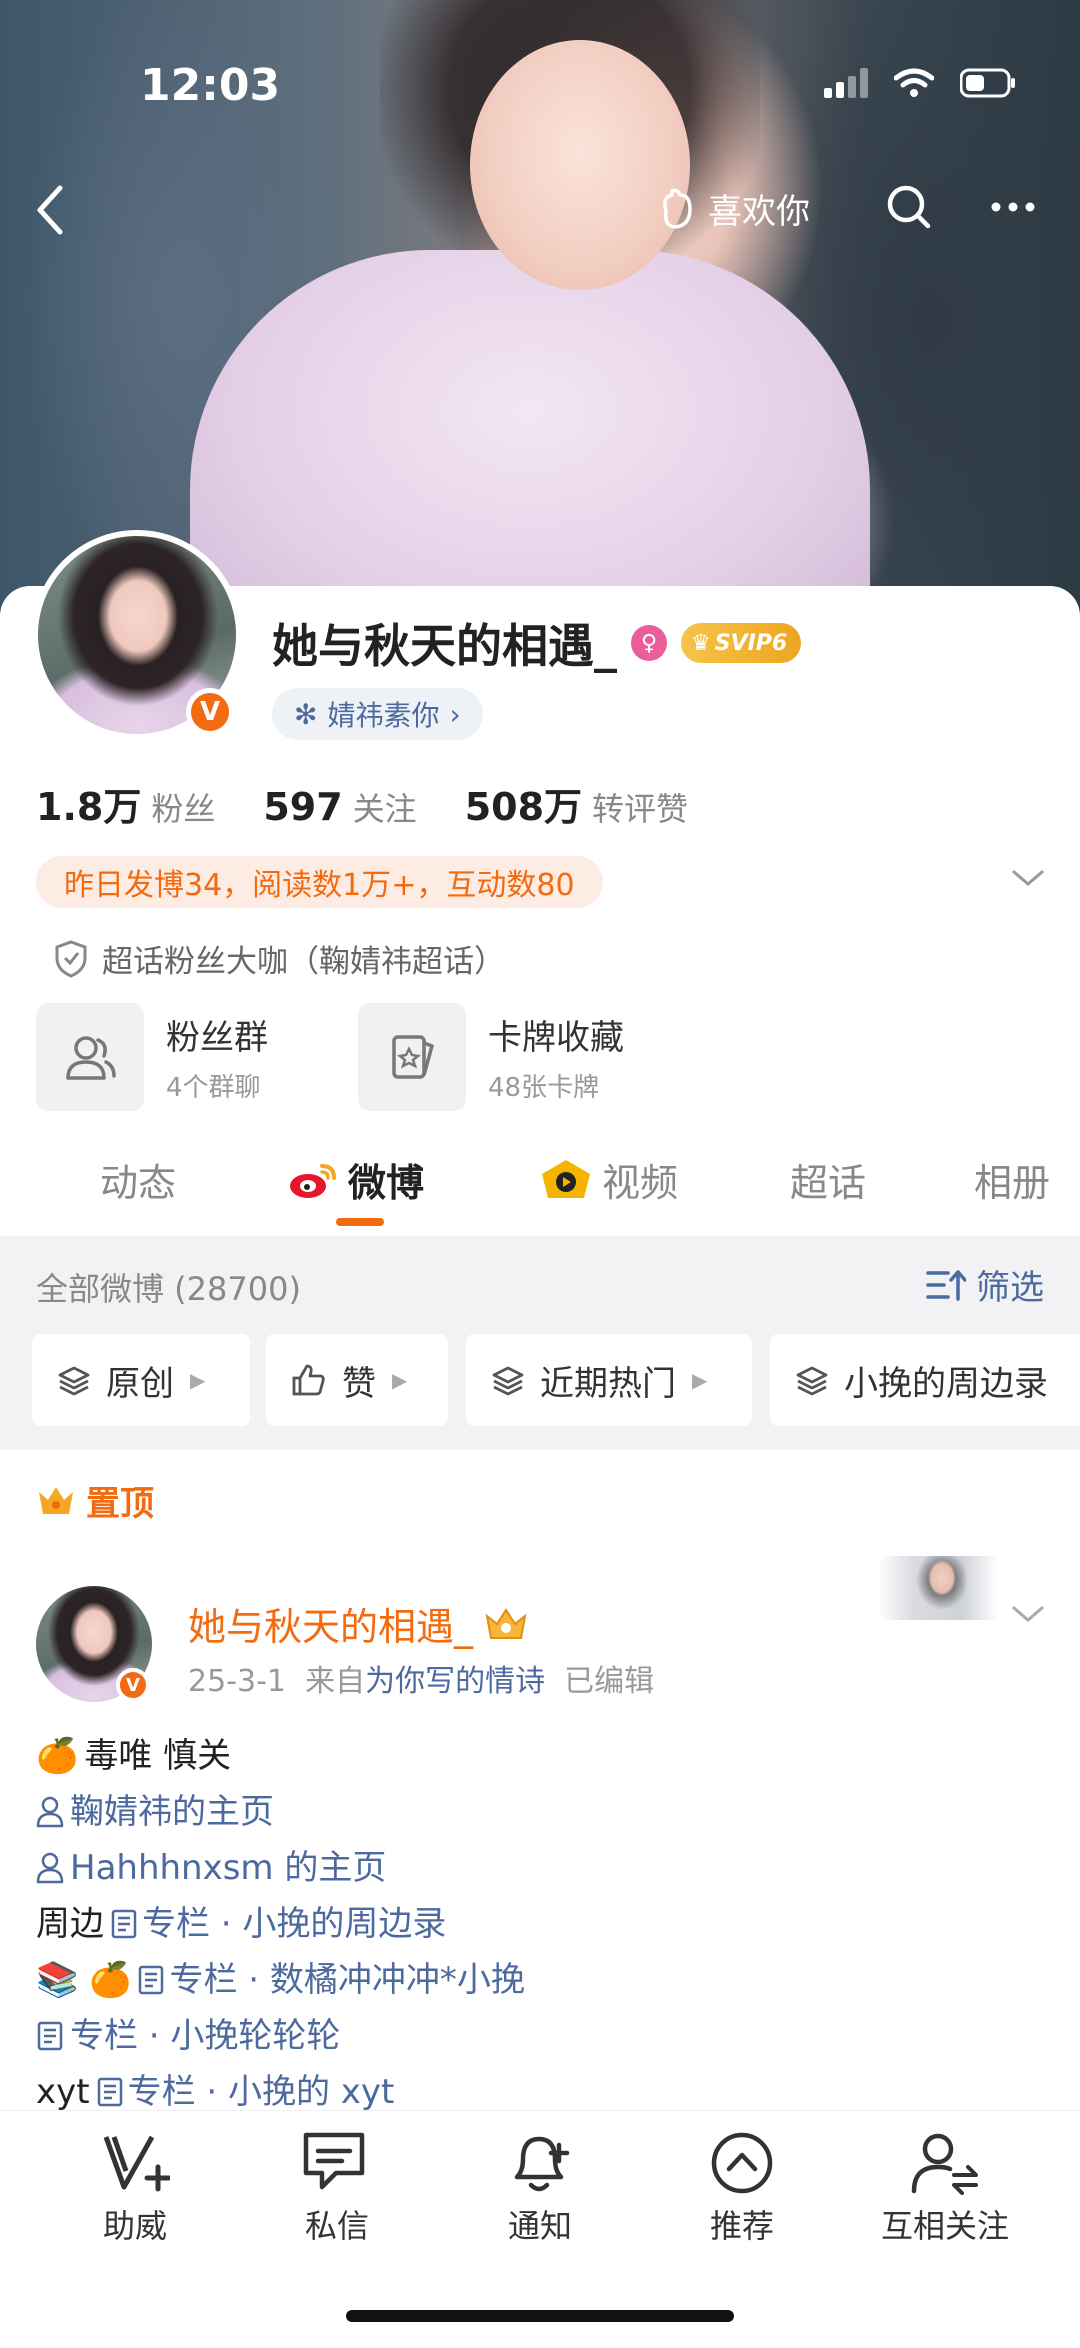 This screenshot has width=1080, height=2348. I want to click on back-button, so click(60, 210).